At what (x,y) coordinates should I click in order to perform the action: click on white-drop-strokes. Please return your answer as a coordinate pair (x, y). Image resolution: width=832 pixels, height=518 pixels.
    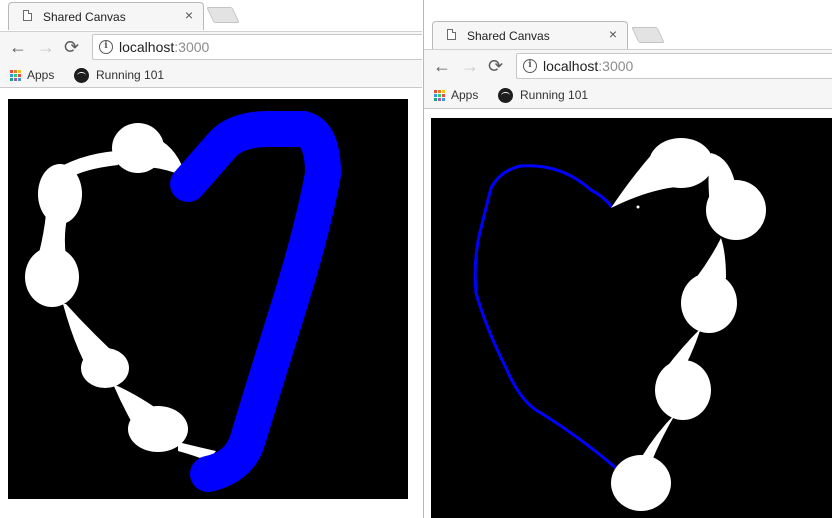
    Looking at the image, I should click on (688, 324).